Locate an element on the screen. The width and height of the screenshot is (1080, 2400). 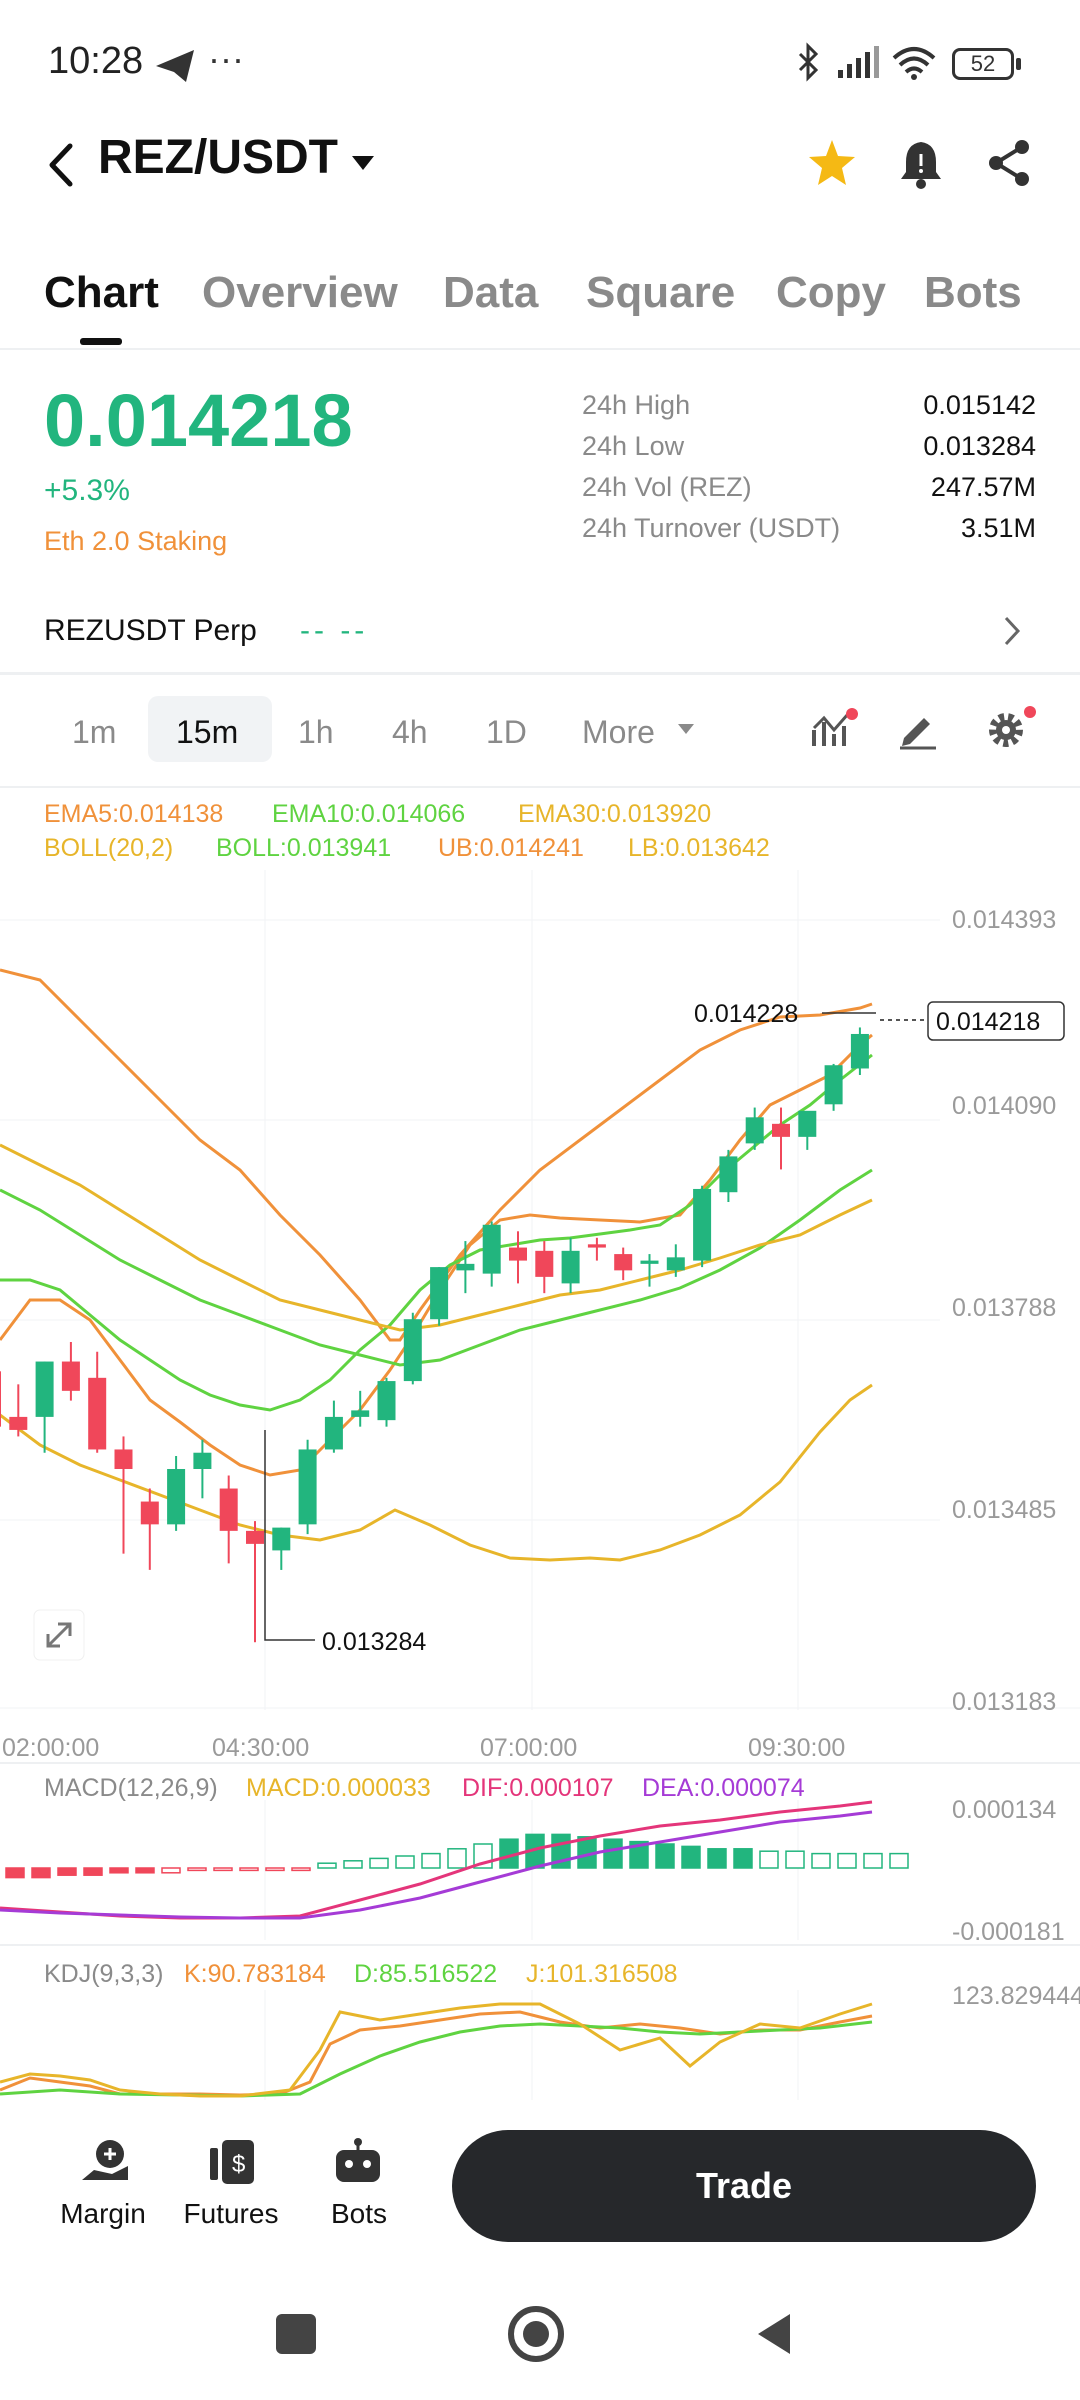
kdj-chart is located at coordinates (436, 2045).